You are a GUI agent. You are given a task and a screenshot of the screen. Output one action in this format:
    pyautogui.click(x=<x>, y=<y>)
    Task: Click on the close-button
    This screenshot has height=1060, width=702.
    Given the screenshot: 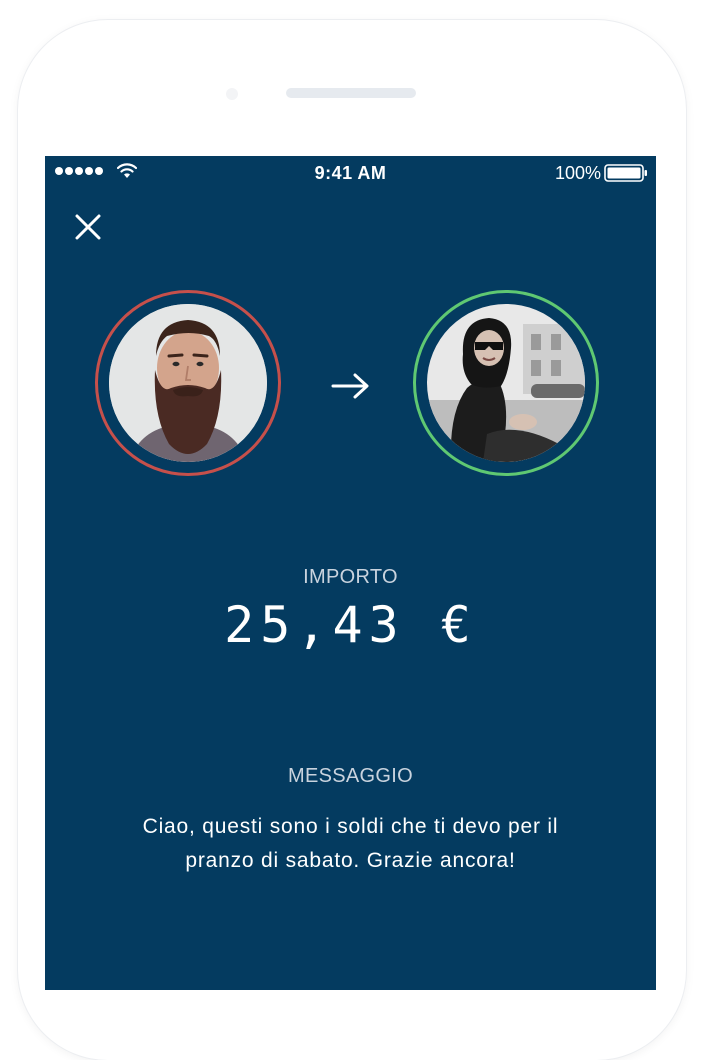 What is the action you would take?
    pyautogui.click(x=88, y=227)
    